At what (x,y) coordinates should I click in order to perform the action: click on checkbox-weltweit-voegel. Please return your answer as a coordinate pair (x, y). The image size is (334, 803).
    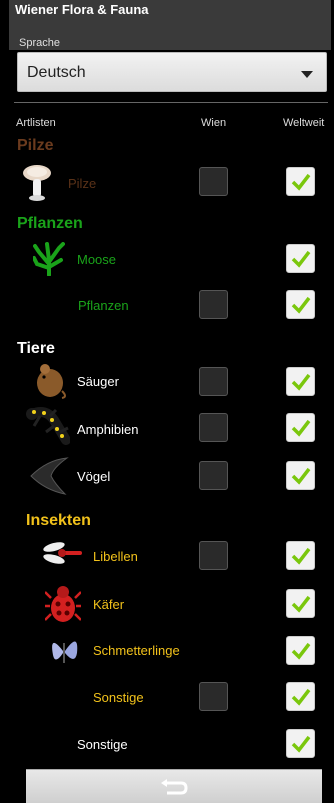
    Looking at the image, I should click on (300, 475).